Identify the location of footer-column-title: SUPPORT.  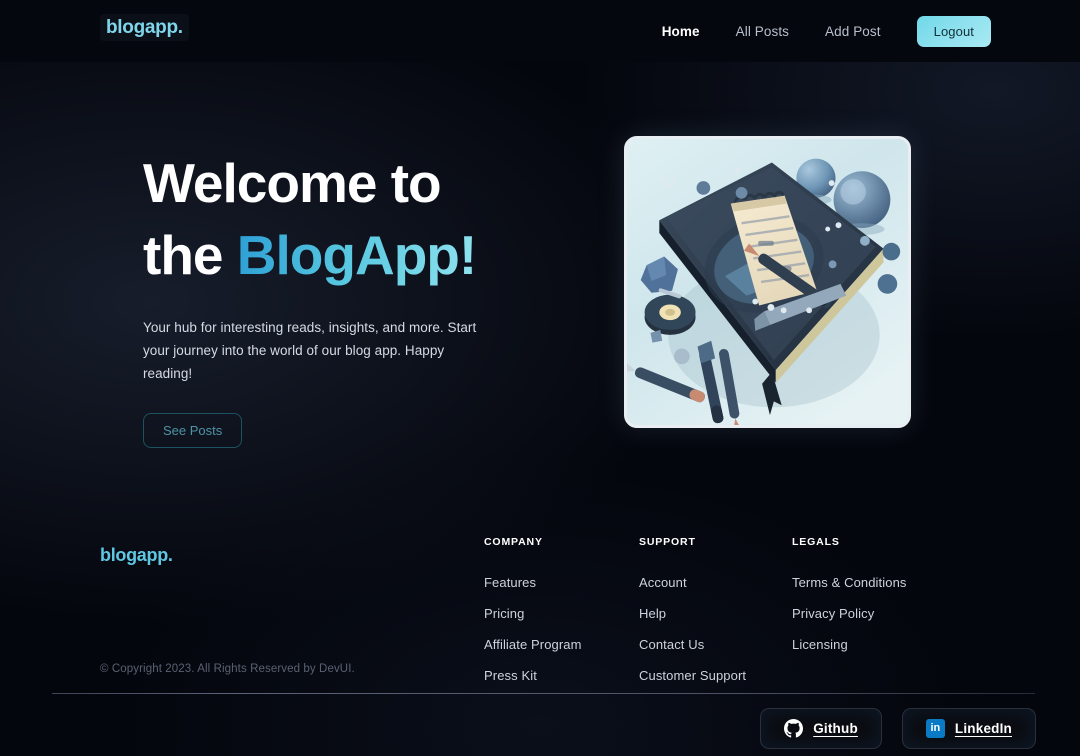
(667, 542).